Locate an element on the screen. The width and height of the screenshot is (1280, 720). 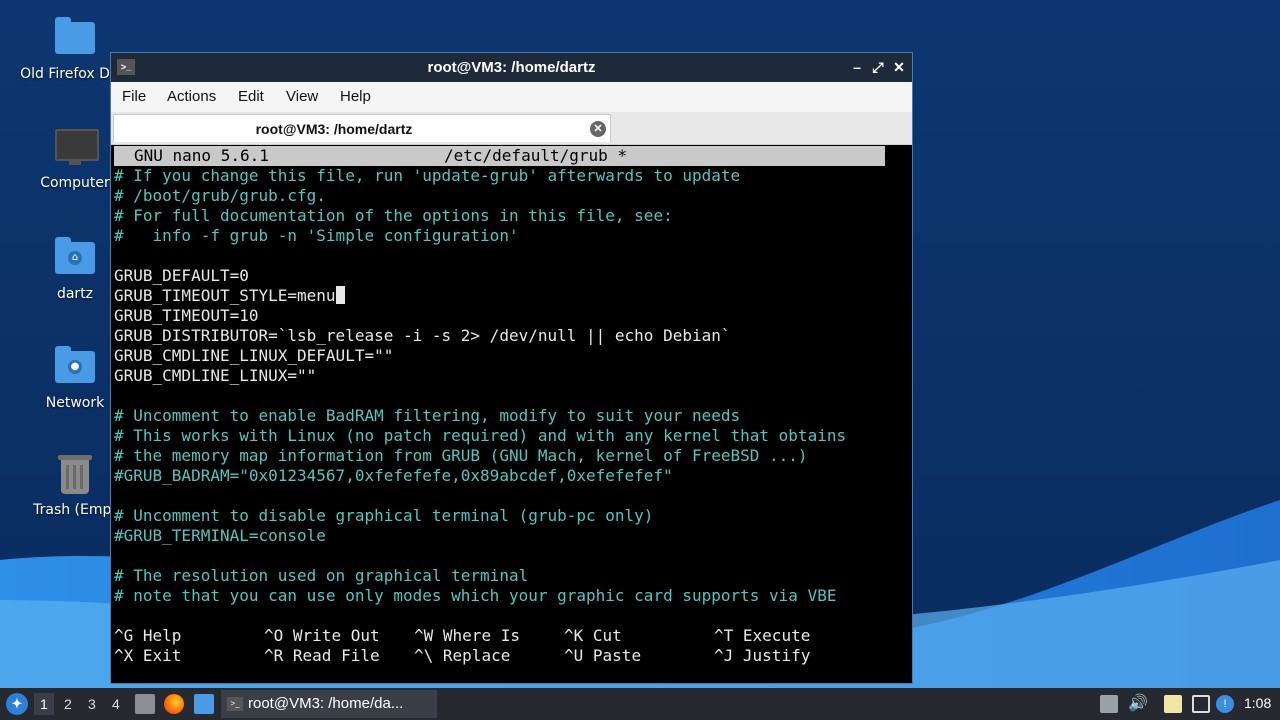
notes-icon is located at coordinates (1173, 704).